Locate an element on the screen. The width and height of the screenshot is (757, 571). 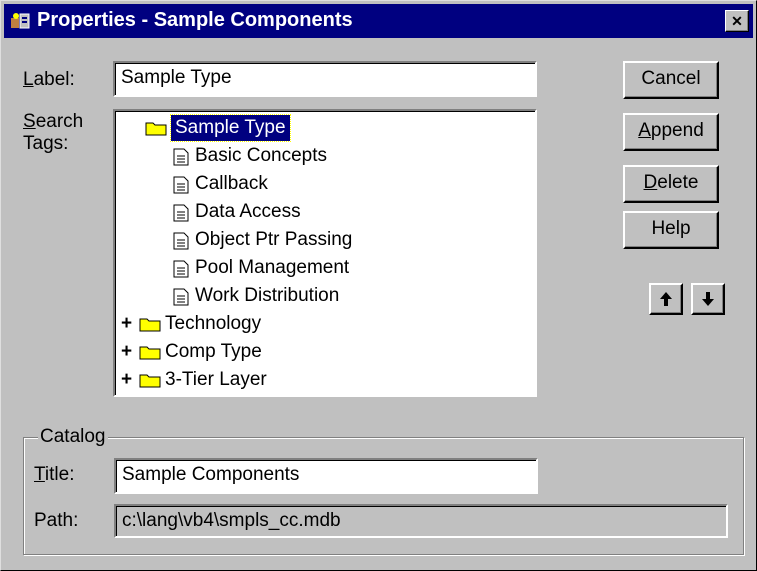
tree-item-label: Work Distribution is located at coordinates (267, 295).